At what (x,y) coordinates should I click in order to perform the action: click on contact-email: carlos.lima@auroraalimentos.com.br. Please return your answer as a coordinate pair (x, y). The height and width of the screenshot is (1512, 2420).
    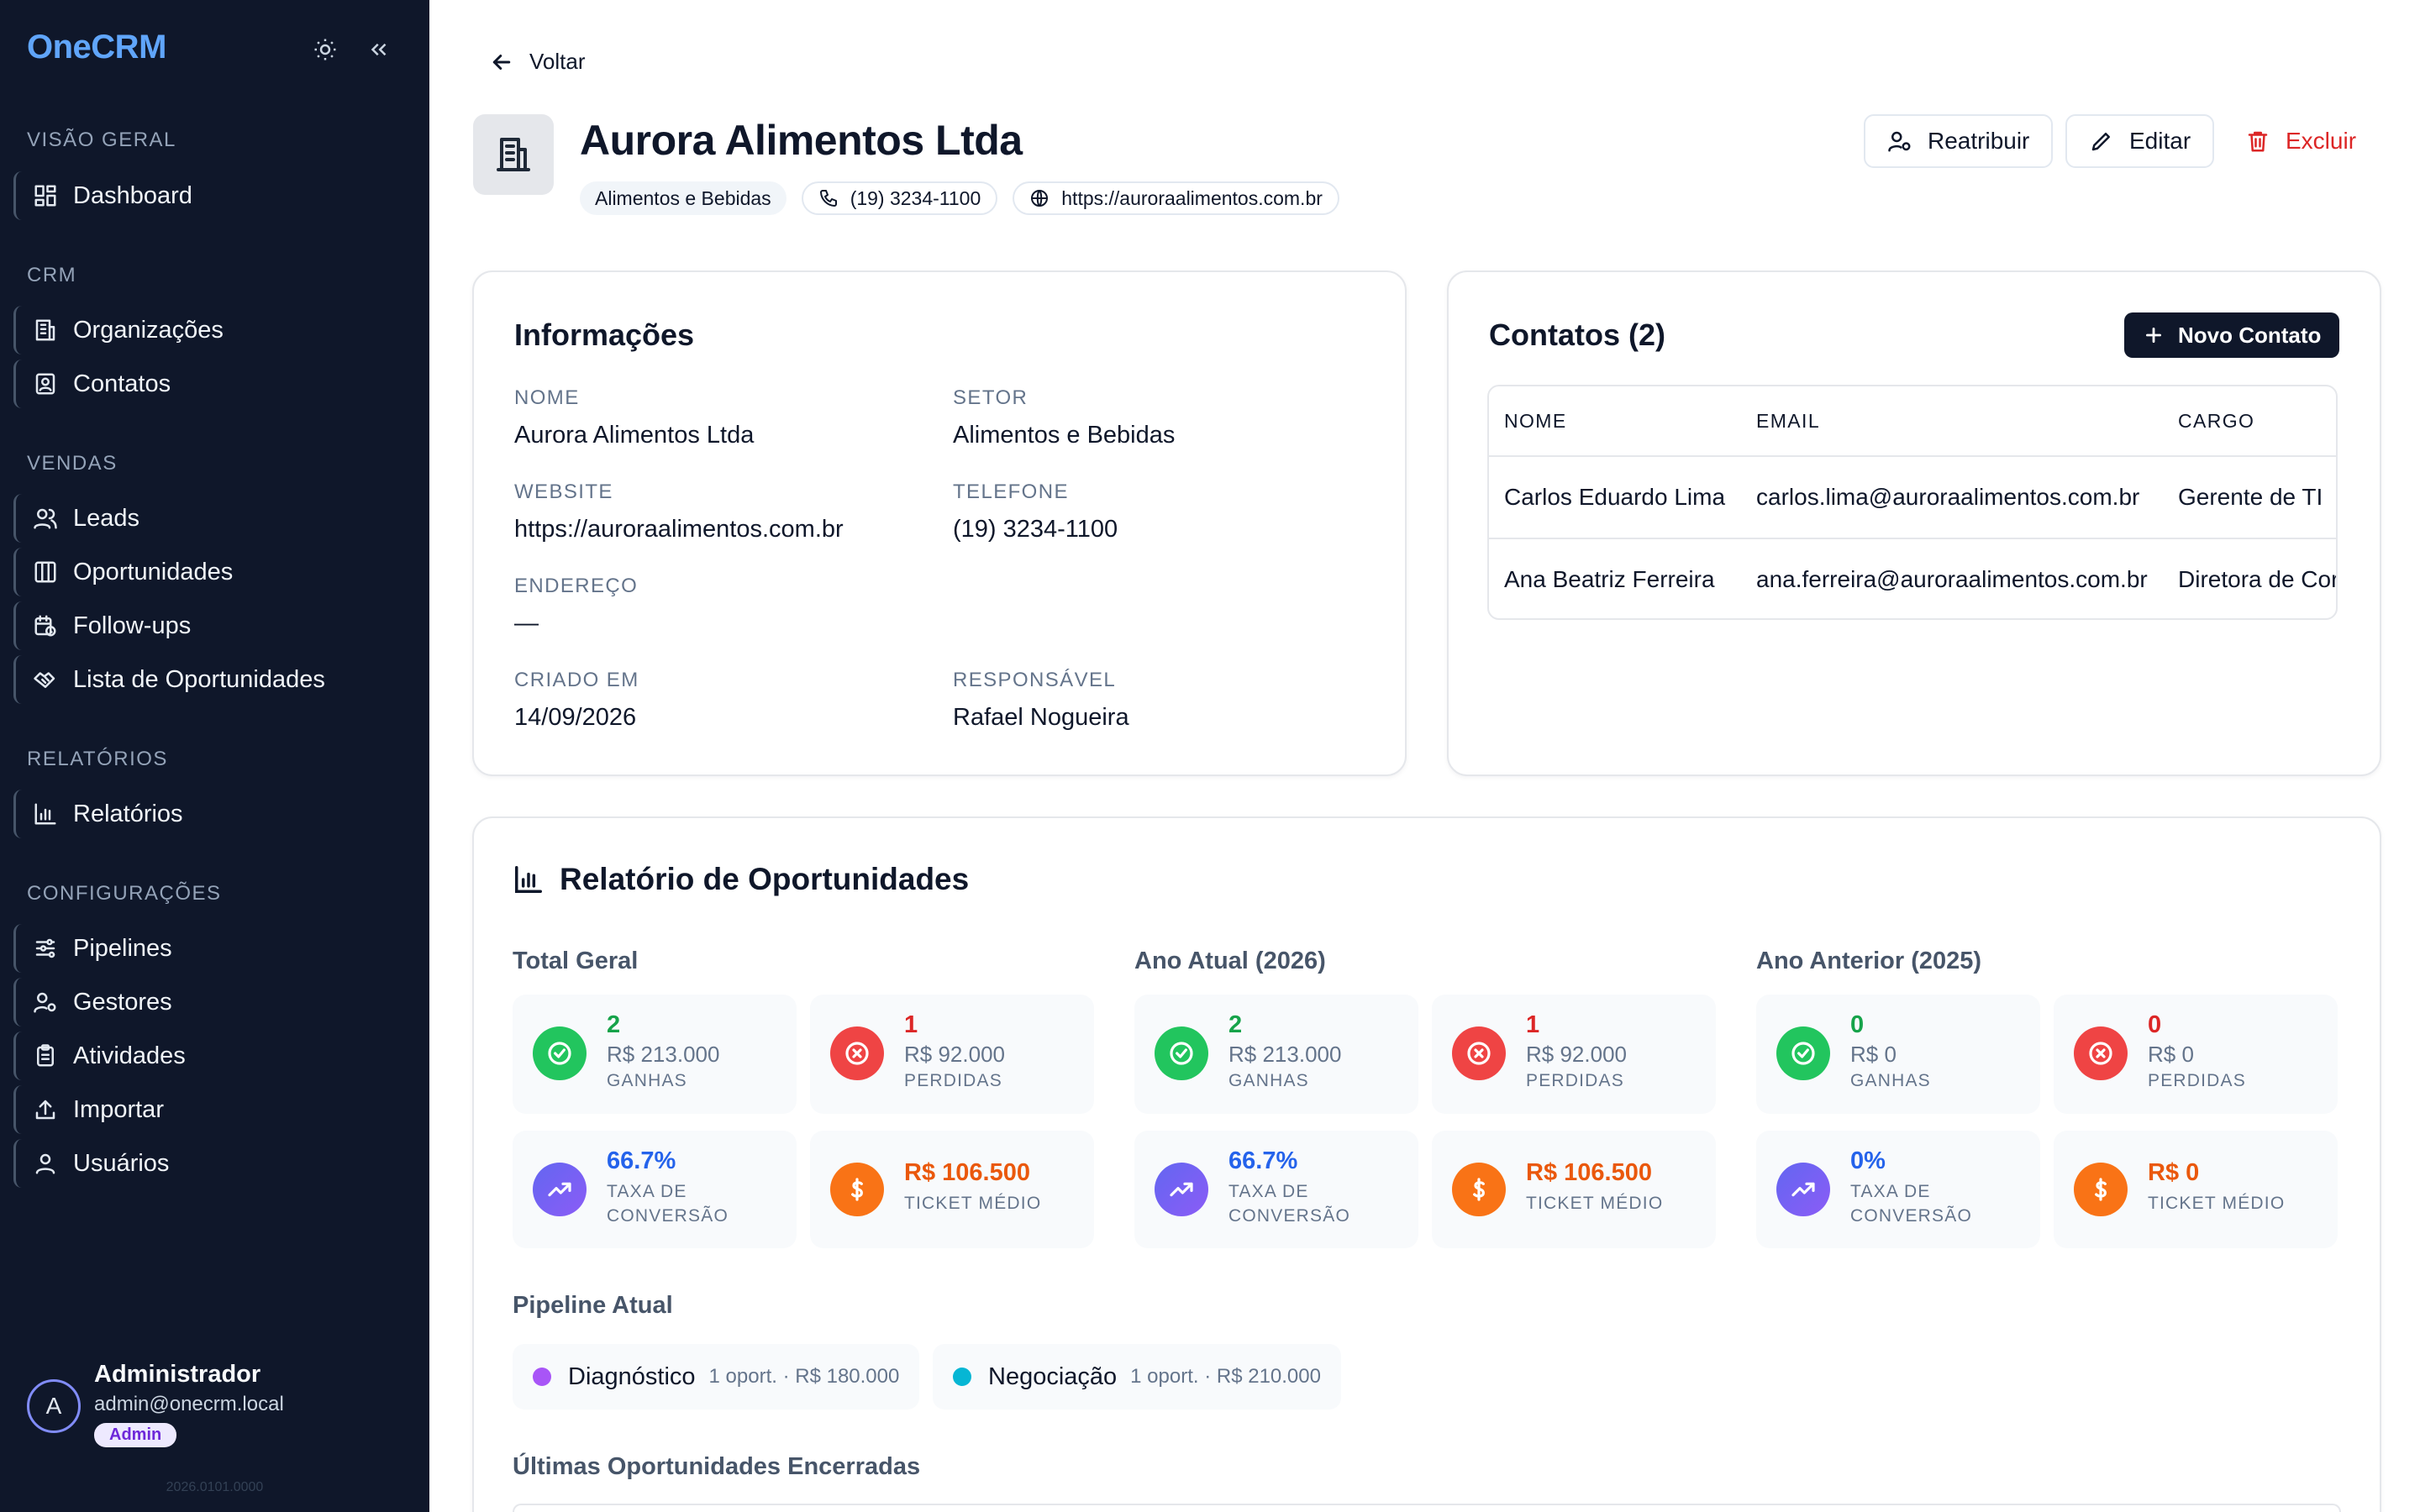
    Looking at the image, I should click on (1948, 497).